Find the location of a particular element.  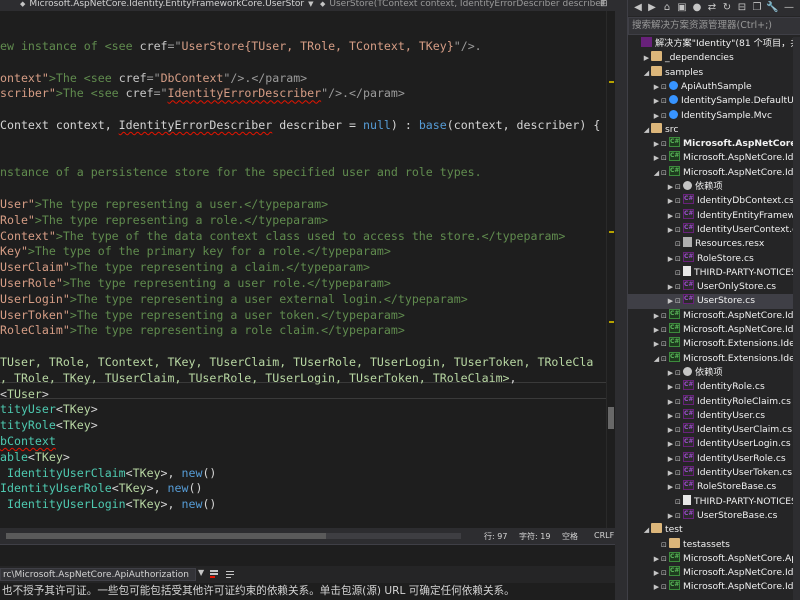

tree-item: ▶⊡ IdentityRole.cs is located at coordinates (714, 387).